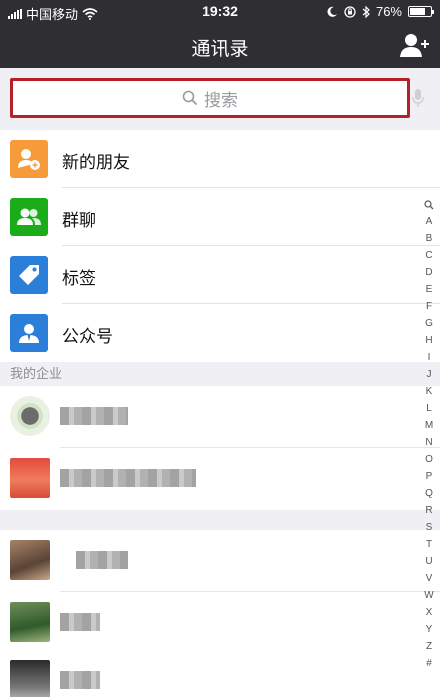  I want to click on status-right: 76%, so click(380, 11).